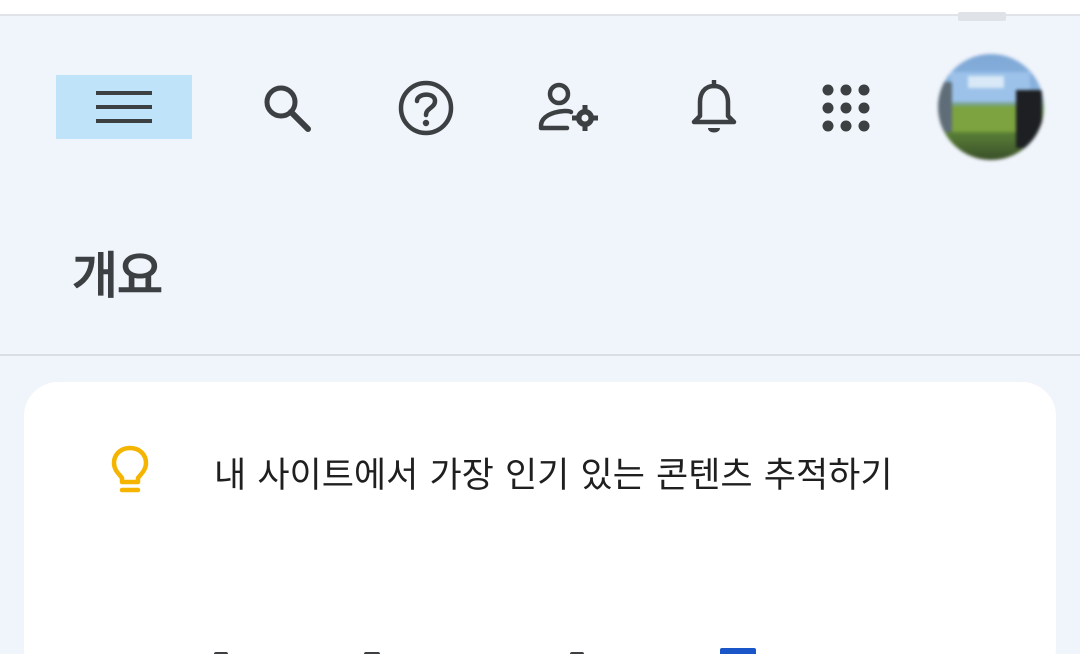 This screenshot has width=1080, height=654. What do you see at coordinates (117, 276) in the screenshot?
I see `page-title: 개요` at bounding box center [117, 276].